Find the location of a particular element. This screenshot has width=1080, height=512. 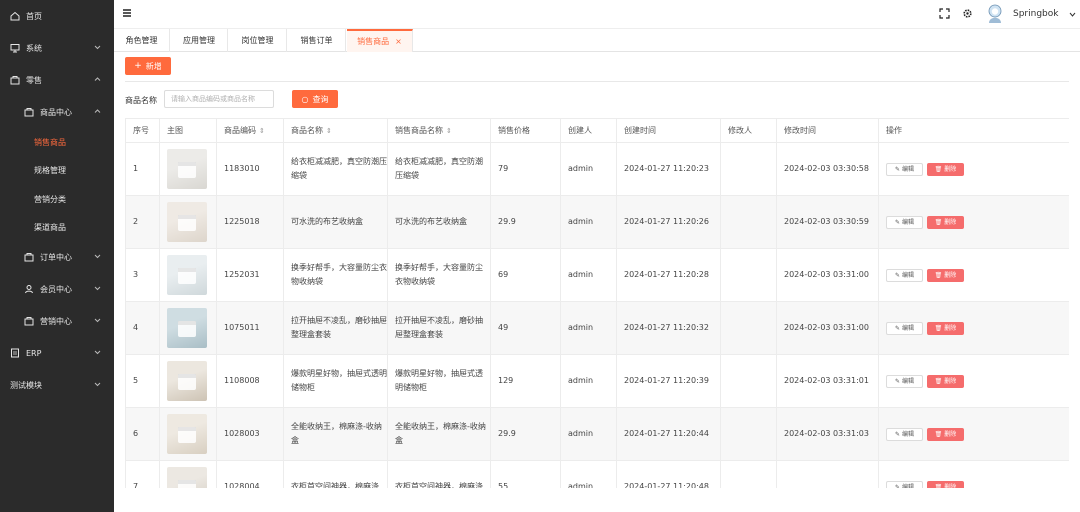

cell-product-name: 全能收纳王，棉麻涤-收纳盒 is located at coordinates (335, 434).